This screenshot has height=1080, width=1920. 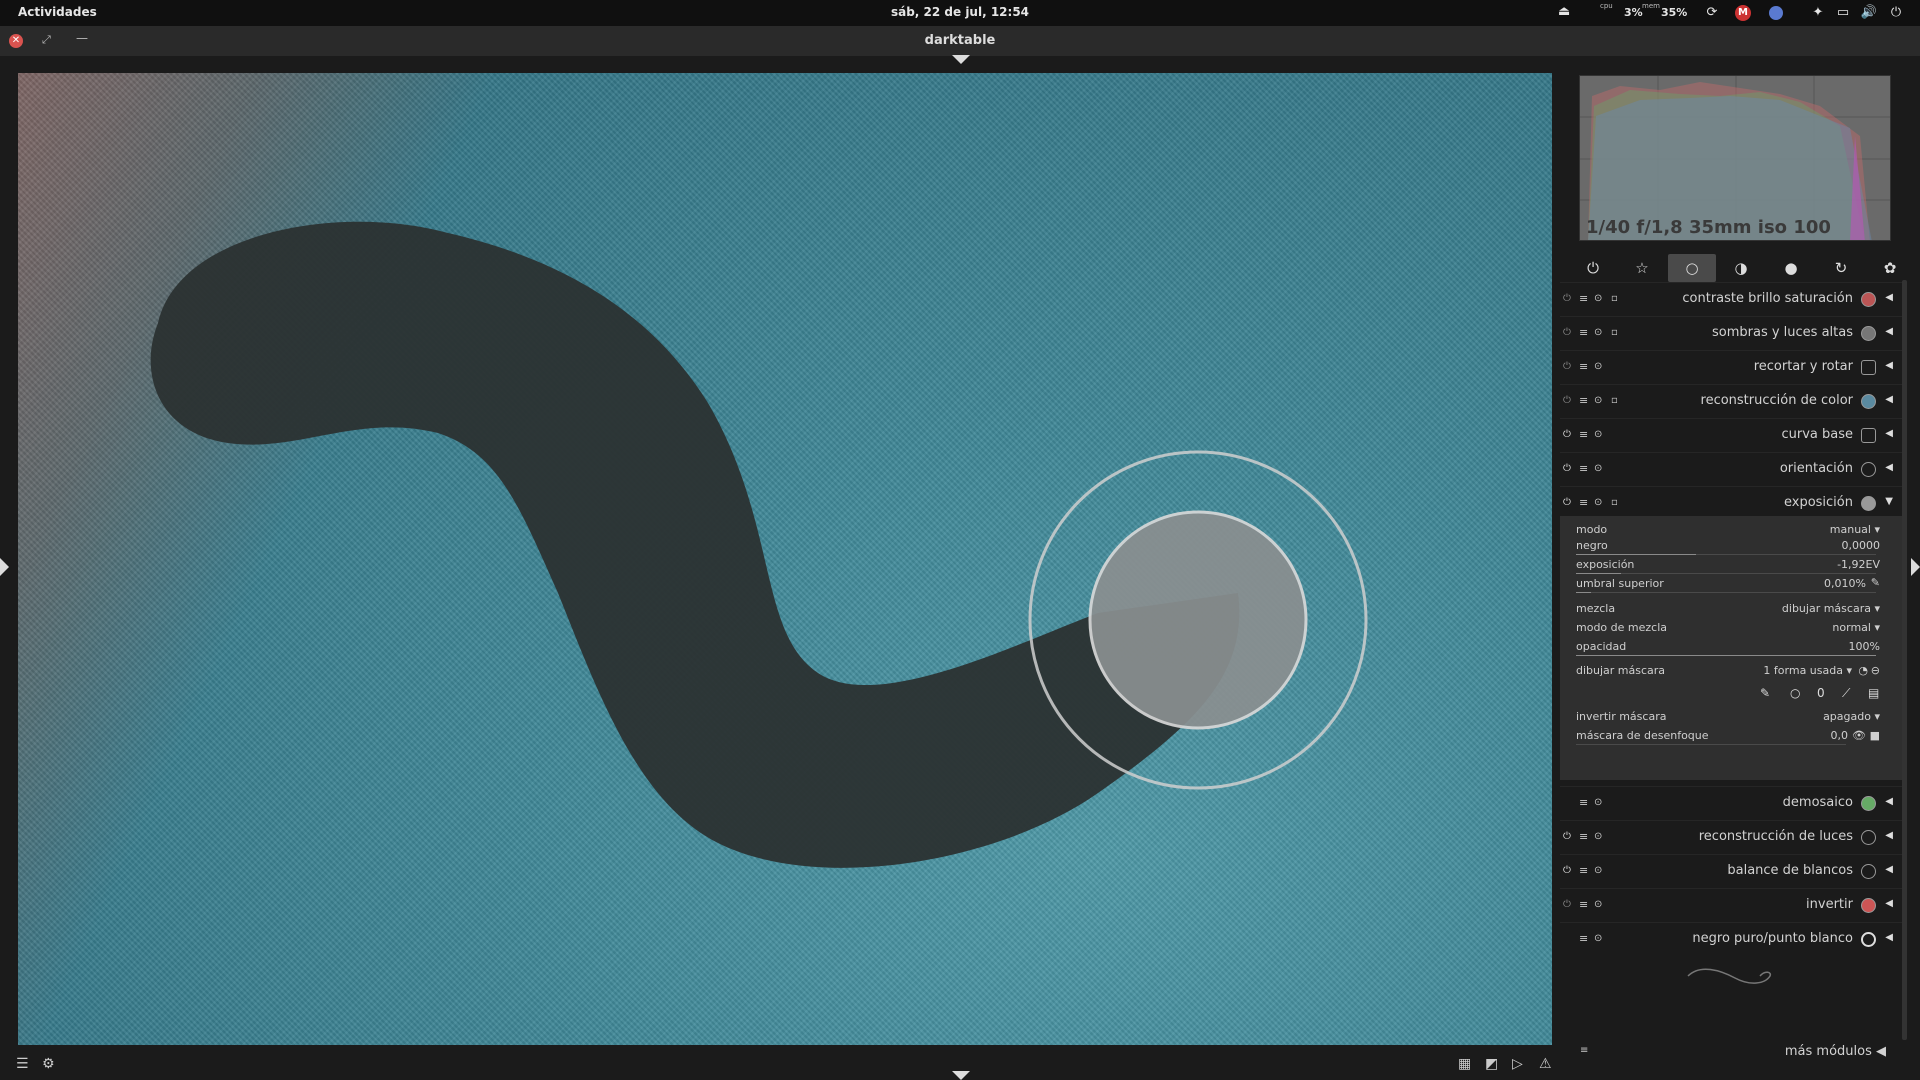 I want to click on exposicion-slider-track, so click(x=1726, y=573).